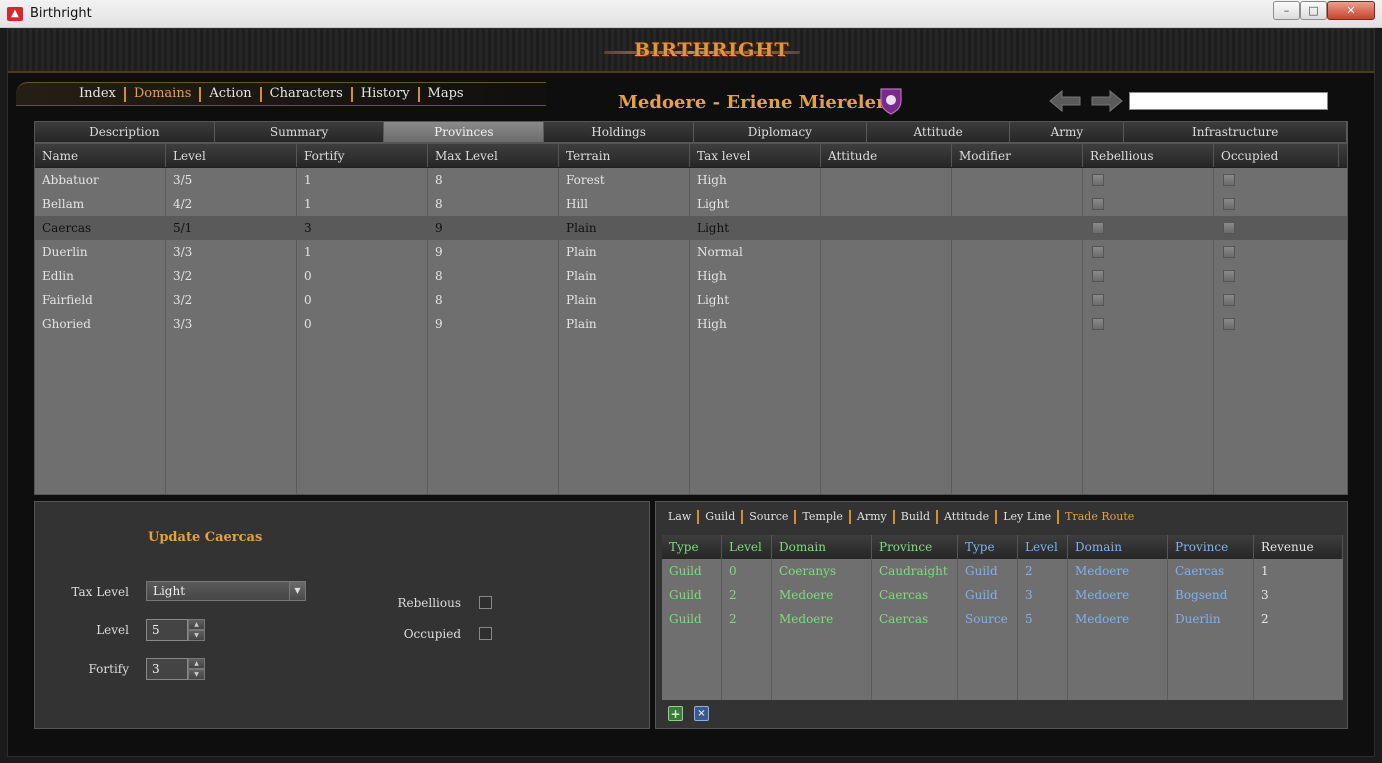  I want to click on column-header-fortify: Fortify, so click(362, 155).